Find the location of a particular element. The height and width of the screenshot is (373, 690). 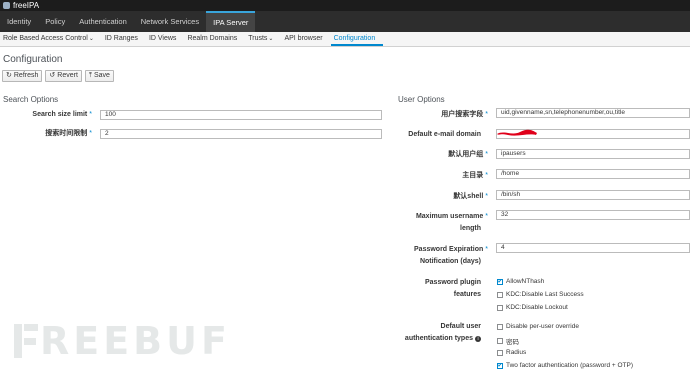

email-domain-label: Default e-mail domain is located at coordinates (436, 135).